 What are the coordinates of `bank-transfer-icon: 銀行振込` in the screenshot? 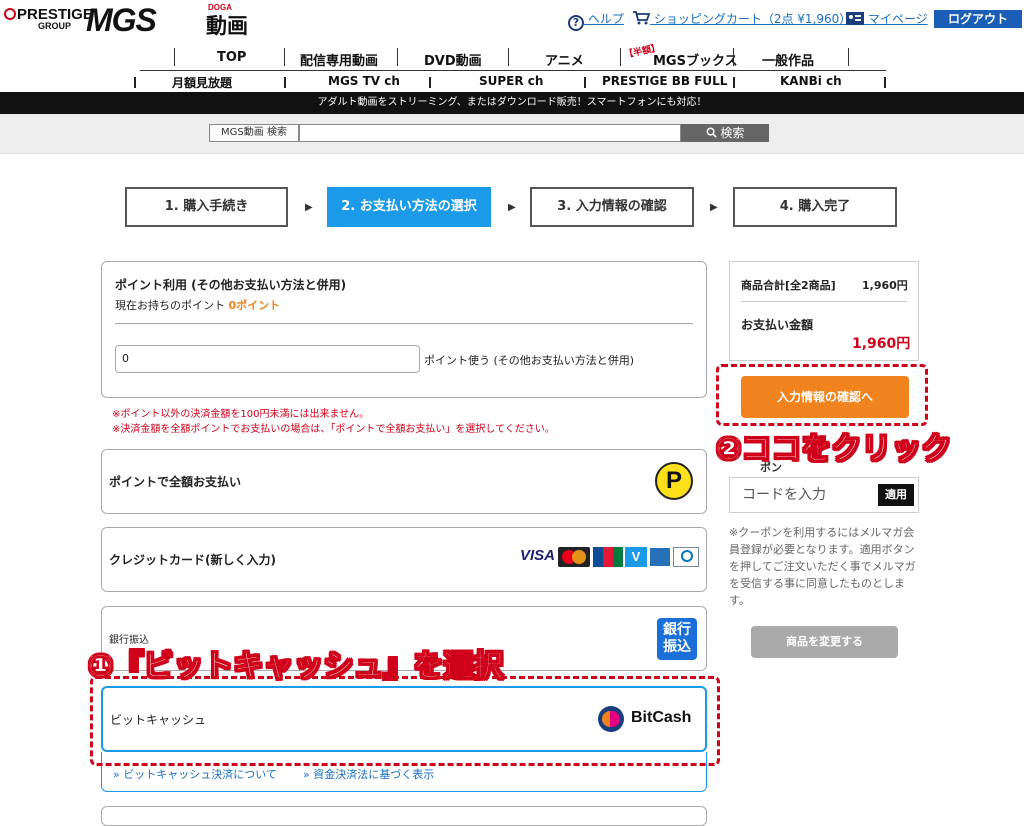 It's located at (677, 639).